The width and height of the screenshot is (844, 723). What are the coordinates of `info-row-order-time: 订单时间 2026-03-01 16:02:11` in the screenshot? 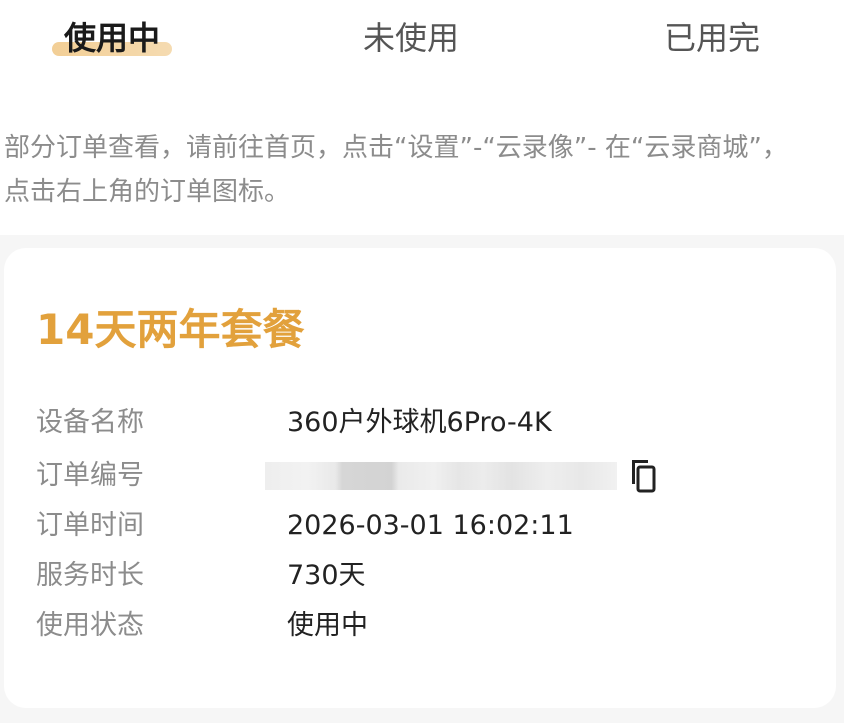 It's located at (426, 526).